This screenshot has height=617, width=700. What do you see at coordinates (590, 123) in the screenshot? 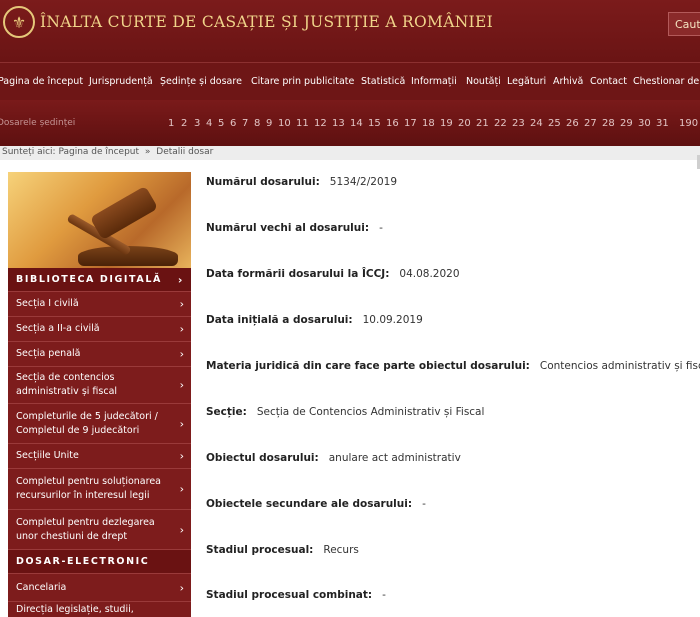
I see `page-link: 27` at bounding box center [590, 123].